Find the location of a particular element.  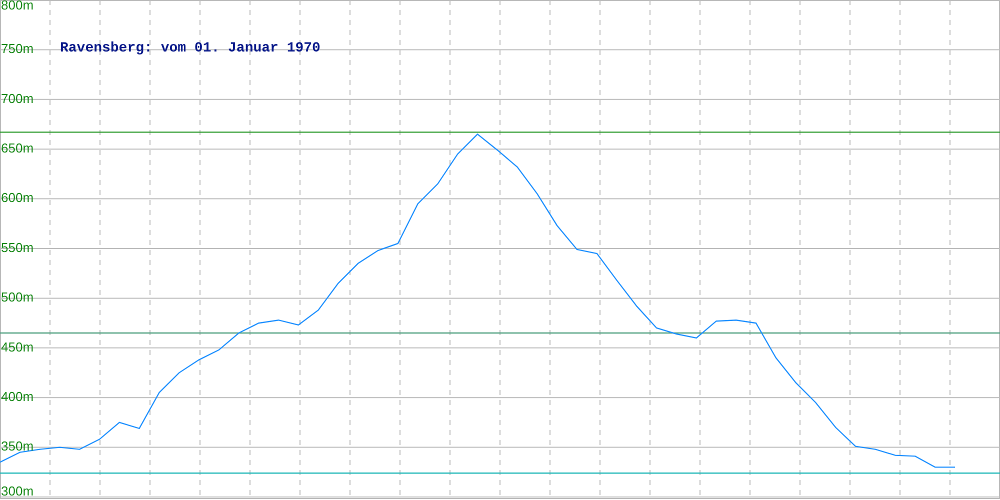

axis-tick-label: 650m is located at coordinates (17, 148).